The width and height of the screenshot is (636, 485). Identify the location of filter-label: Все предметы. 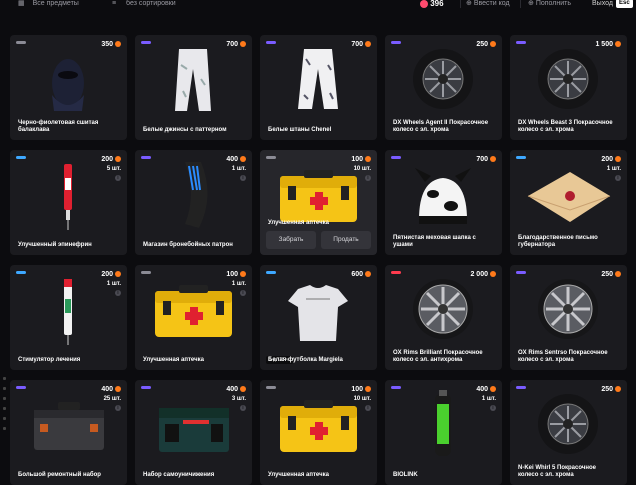
(55, 3).